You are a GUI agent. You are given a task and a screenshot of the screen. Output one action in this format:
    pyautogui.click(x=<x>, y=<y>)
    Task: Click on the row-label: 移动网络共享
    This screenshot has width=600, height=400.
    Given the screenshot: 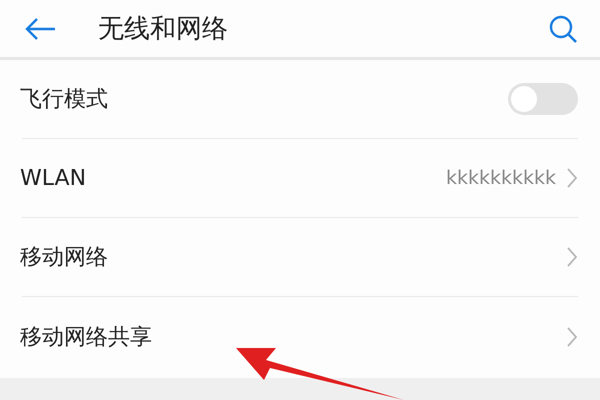 What is the action you would take?
    pyautogui.click(x=86, y=338)
    